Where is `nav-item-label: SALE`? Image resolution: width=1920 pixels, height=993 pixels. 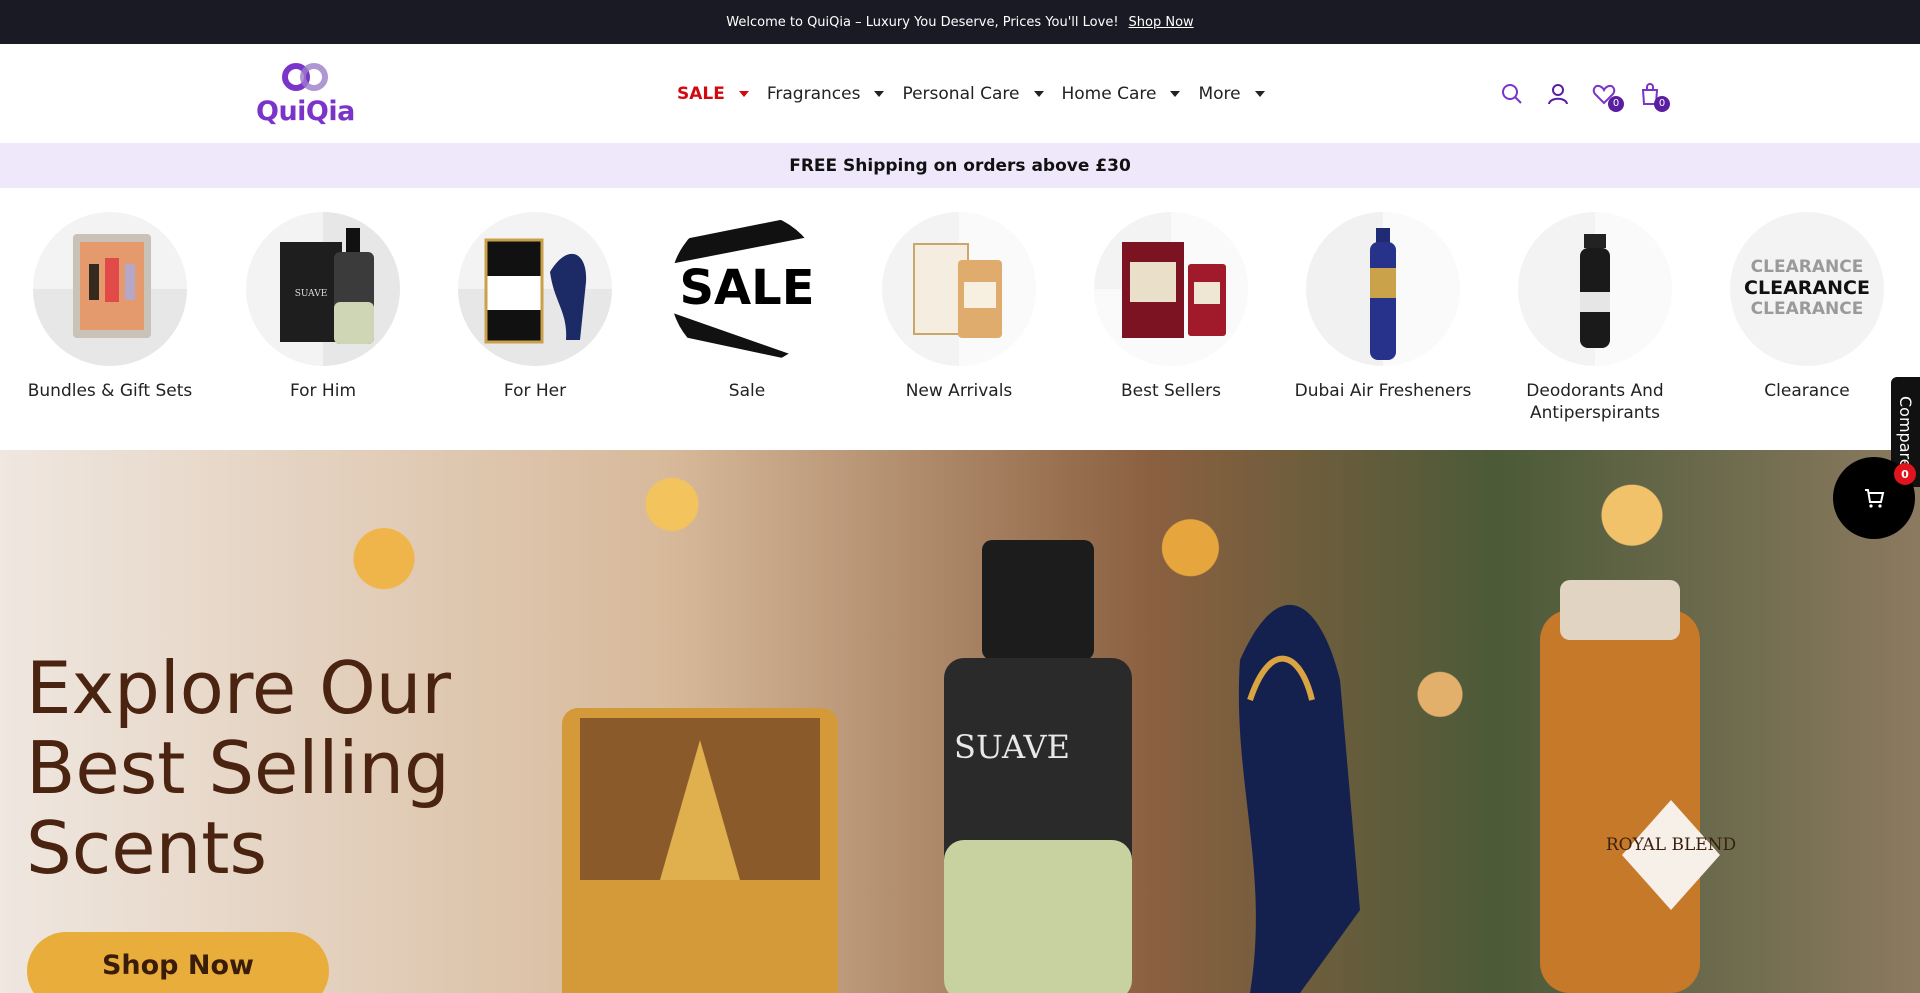
nav-item-label: SALE is located at coordinates (701, 93).